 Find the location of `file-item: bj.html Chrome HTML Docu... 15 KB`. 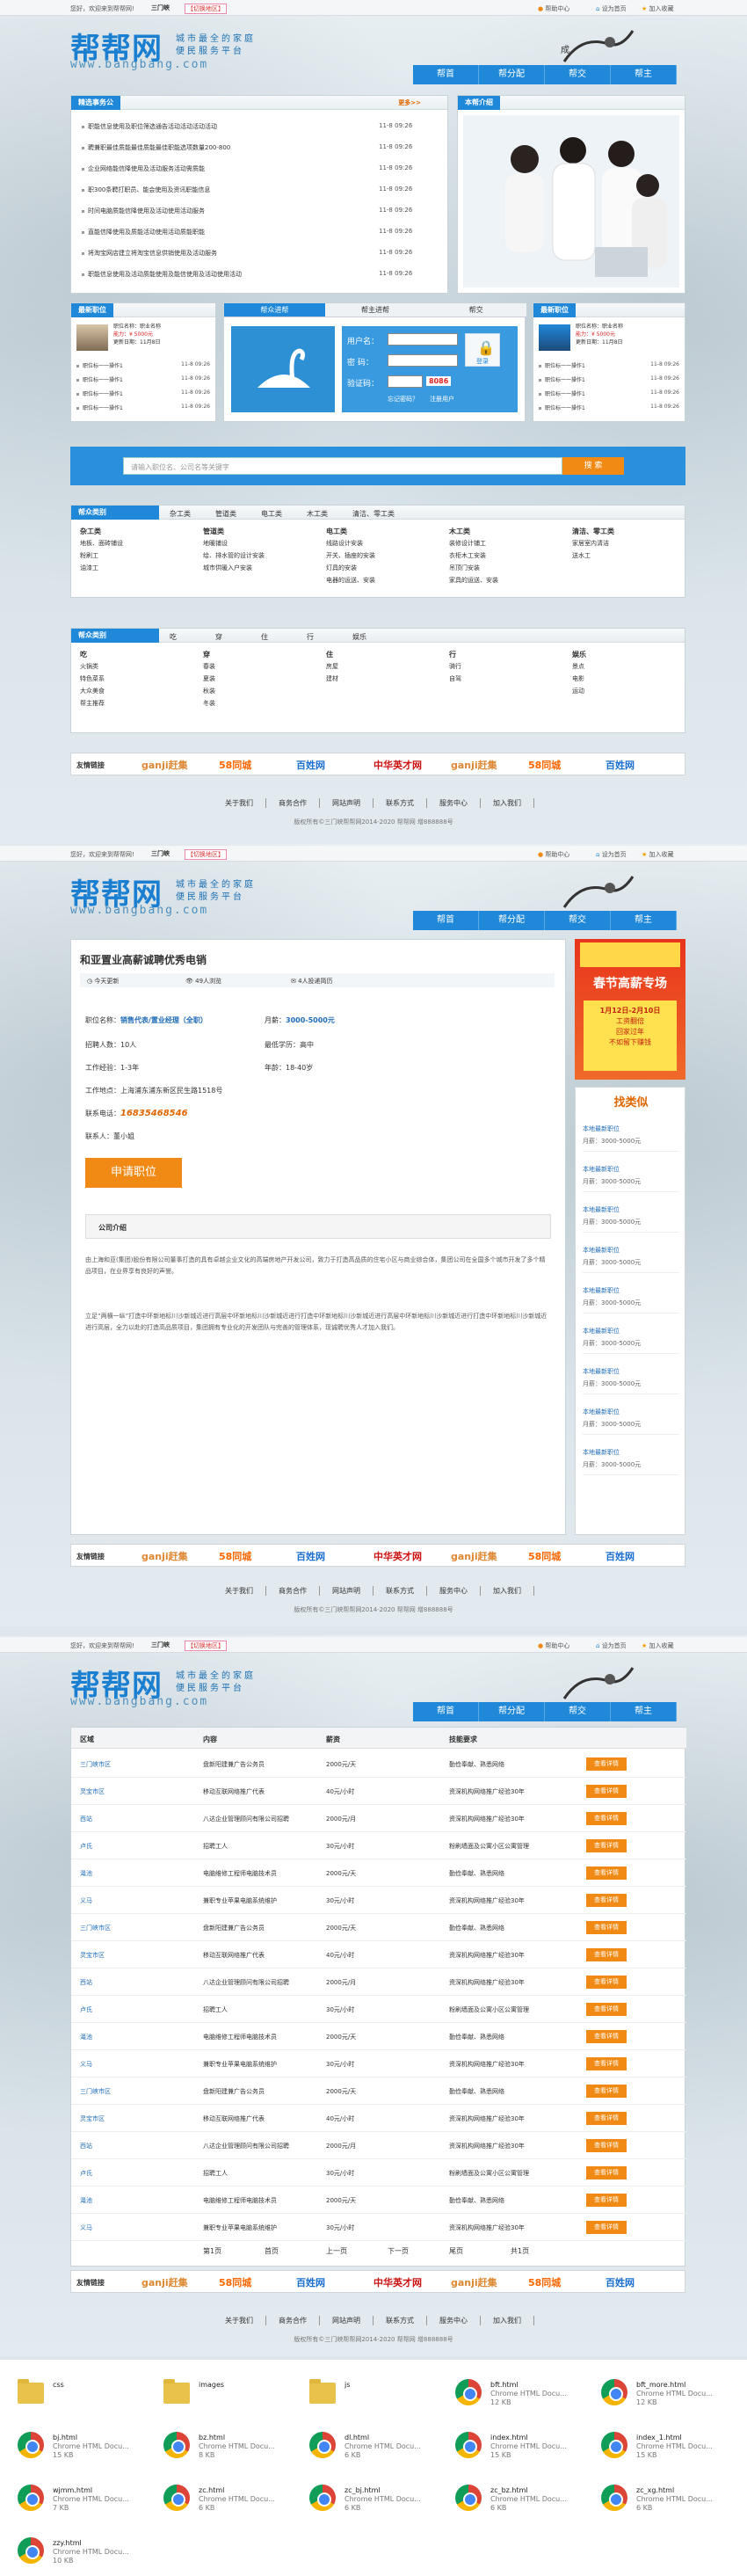

file-item: bj.html Chrome HTML Docu... 15 KB is located at coordinates (88, 2453).